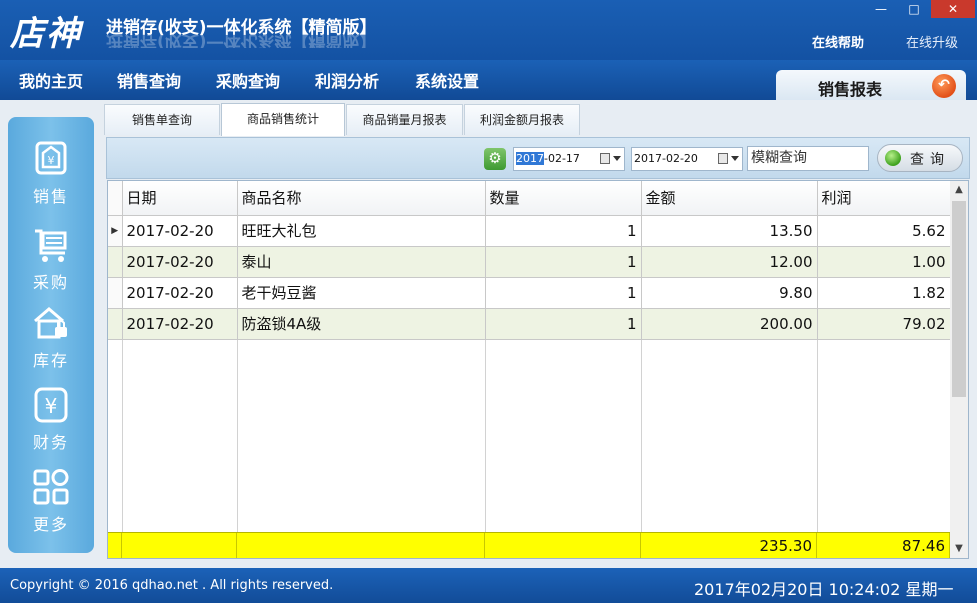 The image size is (977, 603). What do you see at coordinates (729, 324) in the screenshot?
I see `cell-amount: 200.00` at bounding box center [729, 324].